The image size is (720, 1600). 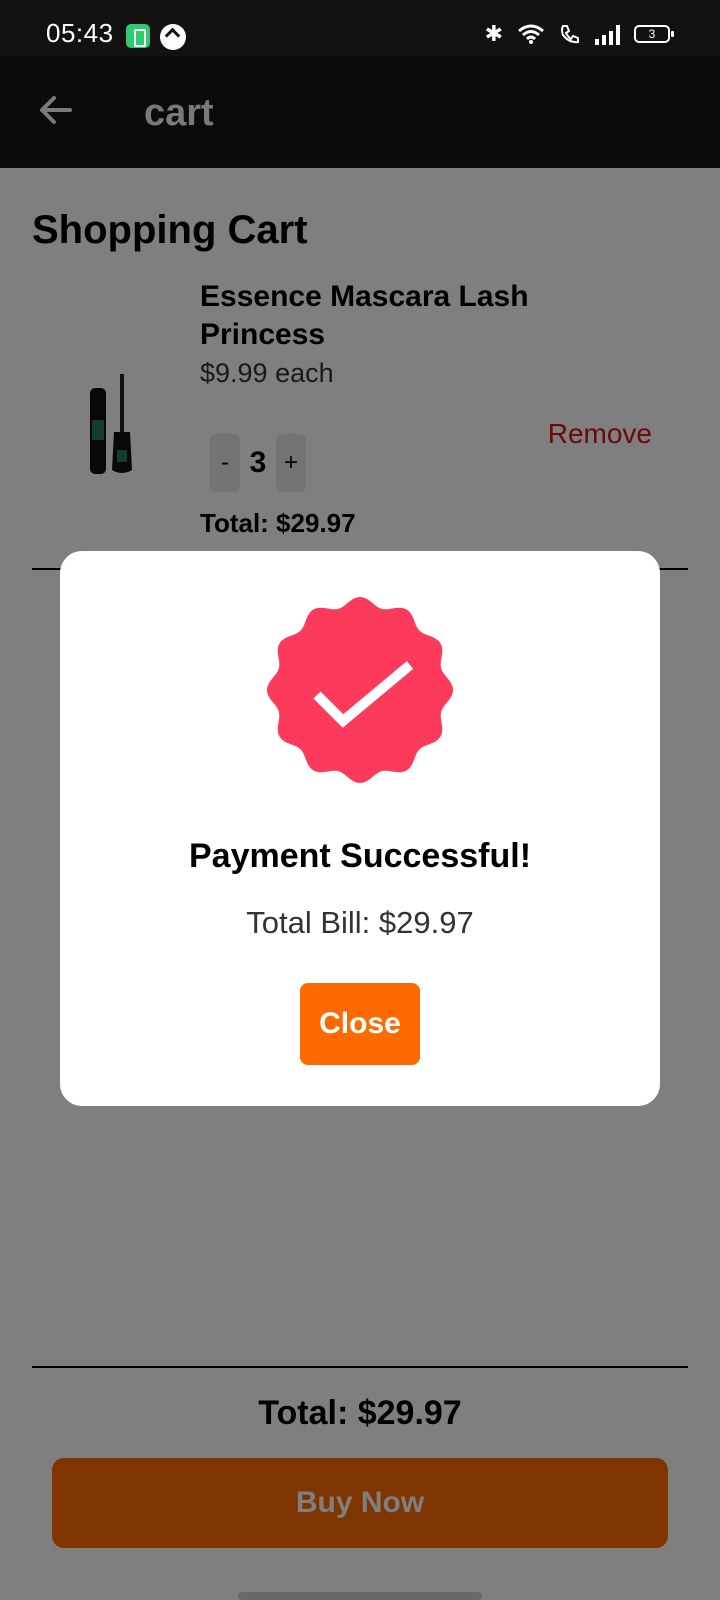 What do you see at coordinates (360, 922) in the screenshot?
I see `modal-total-bill: Total Bill: $29.97` at bounding box center [360, 922].